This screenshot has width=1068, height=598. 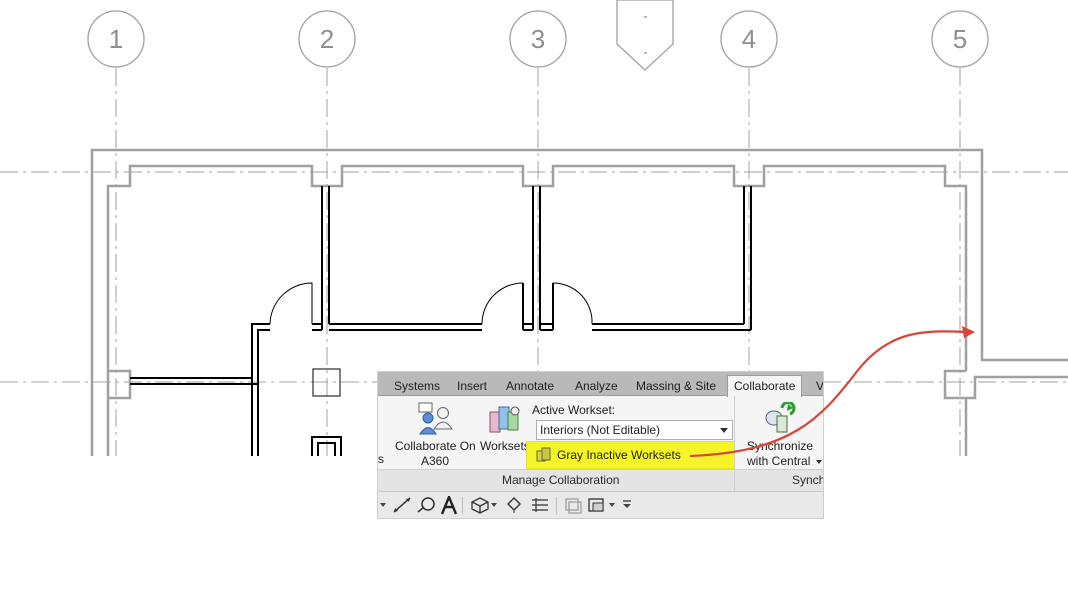 I want to click on manage-collaboration-panel-title: Manage Collaboration, so click(x=561, y=480).